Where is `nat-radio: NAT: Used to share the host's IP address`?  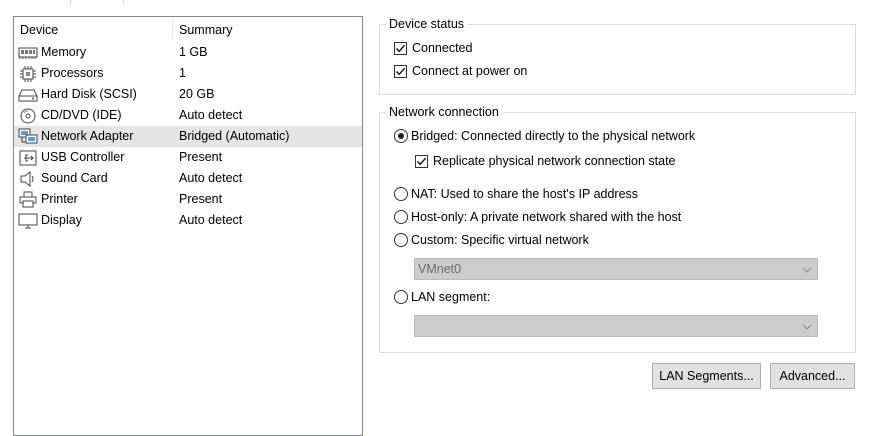 nat-radio: NAT: Used to share the host's IP address is located at coordinates (516, 194).